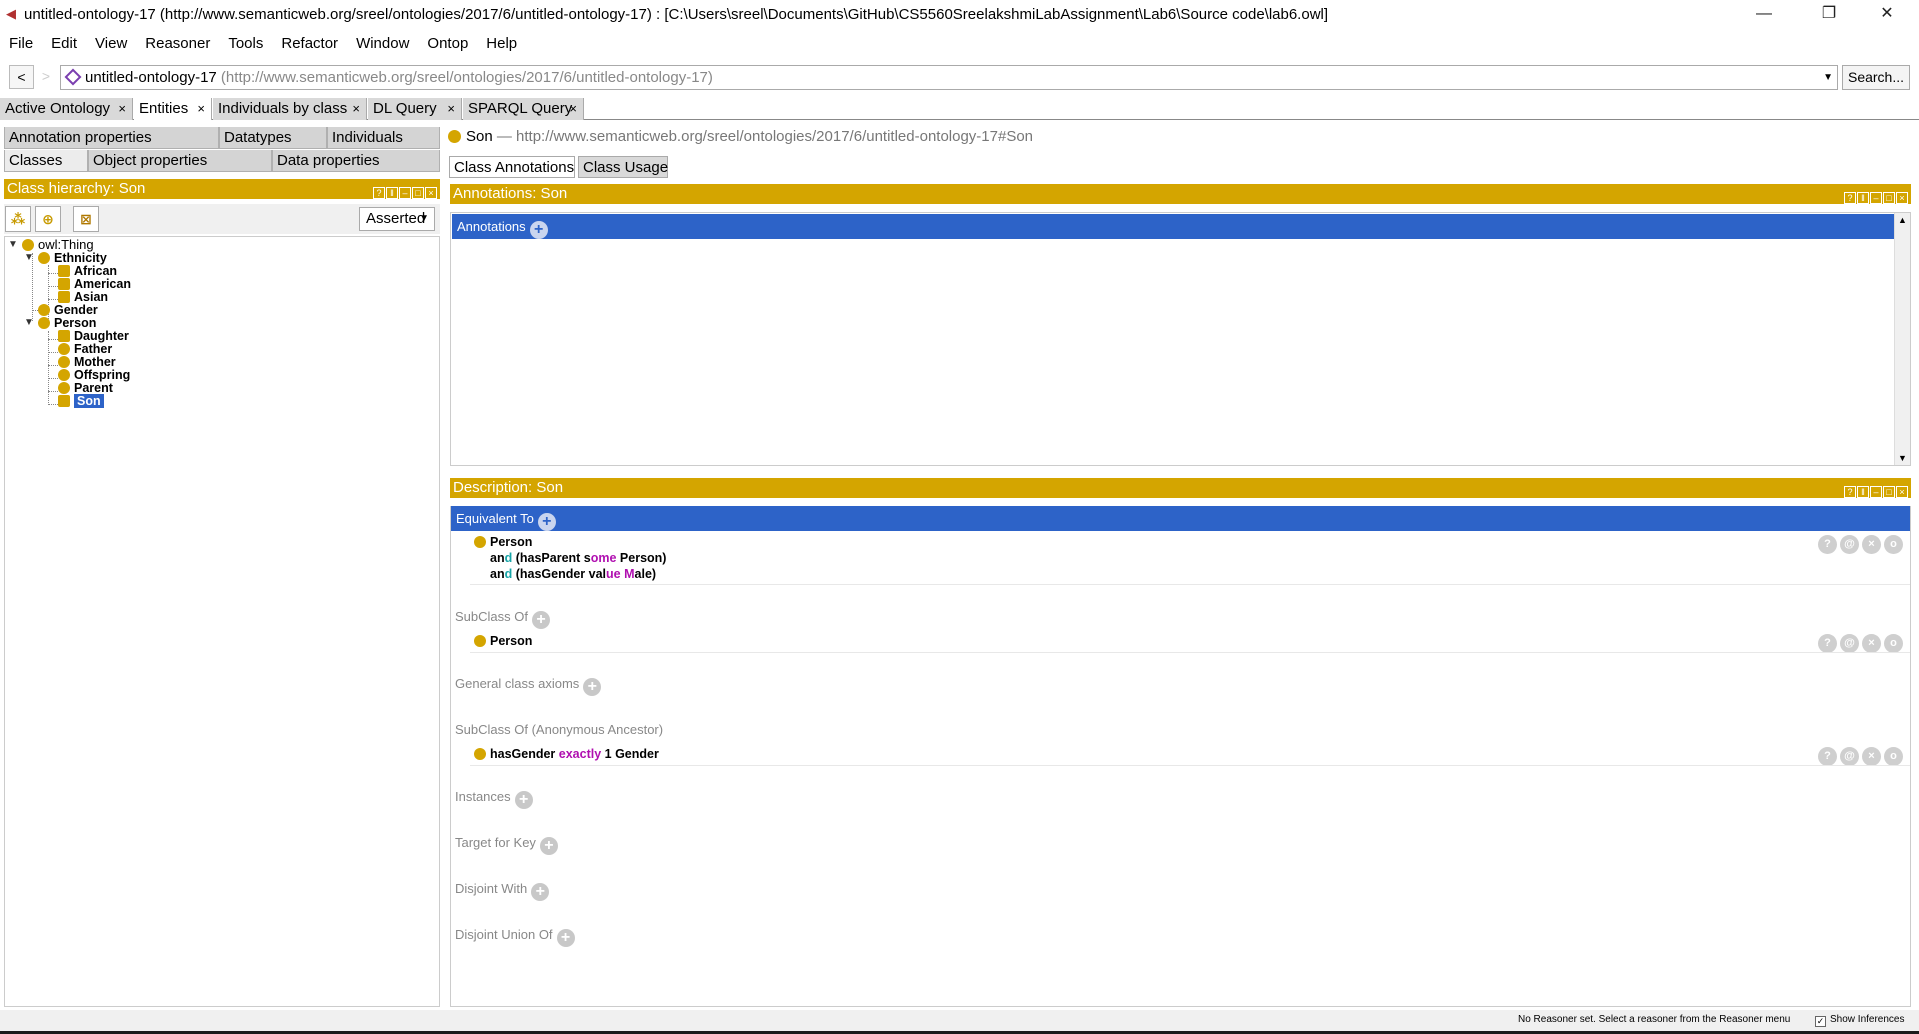 The width and height of the screenshot is (1919, 1034). I want to click on tab-dl-query: DL Query ×, so click(415, 109).